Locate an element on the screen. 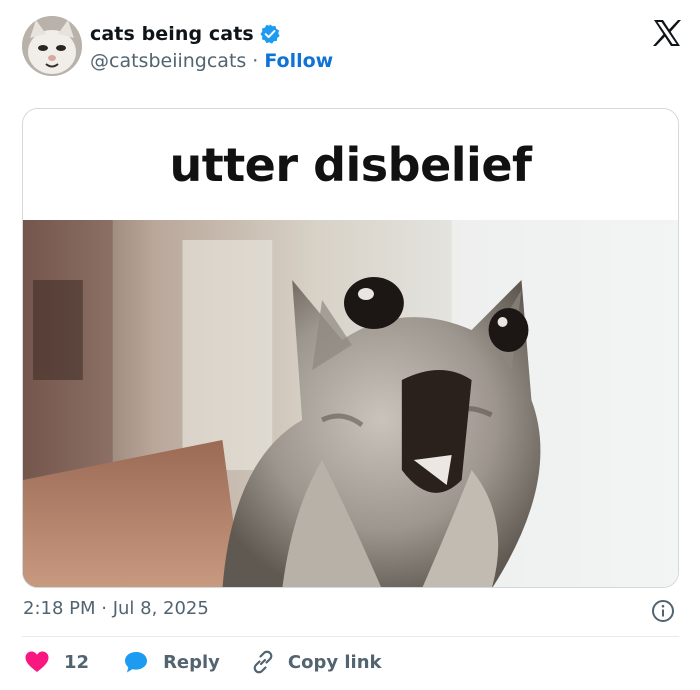 This screenshot has height=690, width=700. tweet-header: cats being cats @catsbeiingcats · Follow is located at coordinates (352, 47).